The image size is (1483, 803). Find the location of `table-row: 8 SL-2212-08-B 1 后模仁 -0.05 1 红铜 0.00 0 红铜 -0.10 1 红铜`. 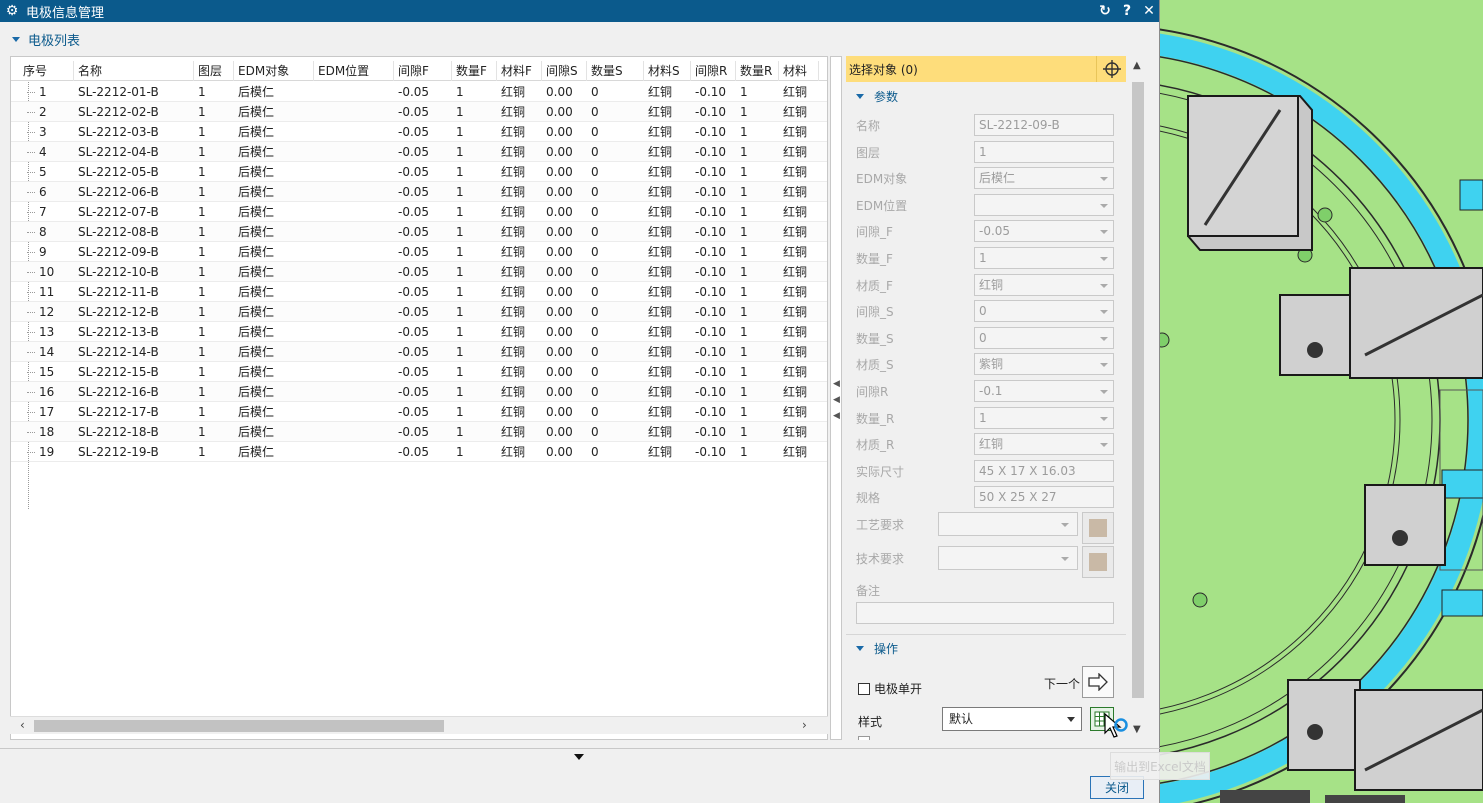

table-row: 8 SL-2212-08-B 1 后模仁 -0.05 1 红铜 0.00 0 红铜 -0.10 1 红铜 is located at coordinates (419, 232).